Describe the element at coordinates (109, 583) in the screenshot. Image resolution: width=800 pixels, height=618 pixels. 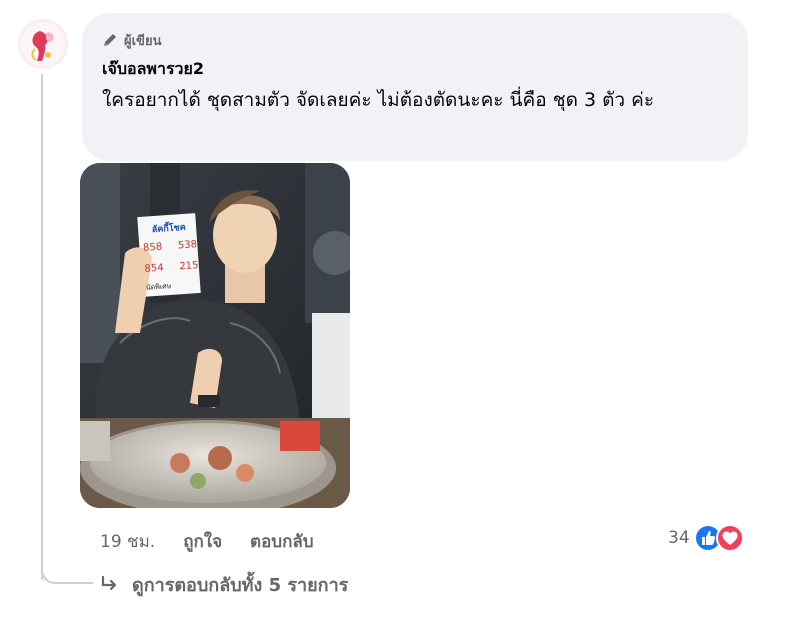
I see `reply-arrow-icon` at that location.